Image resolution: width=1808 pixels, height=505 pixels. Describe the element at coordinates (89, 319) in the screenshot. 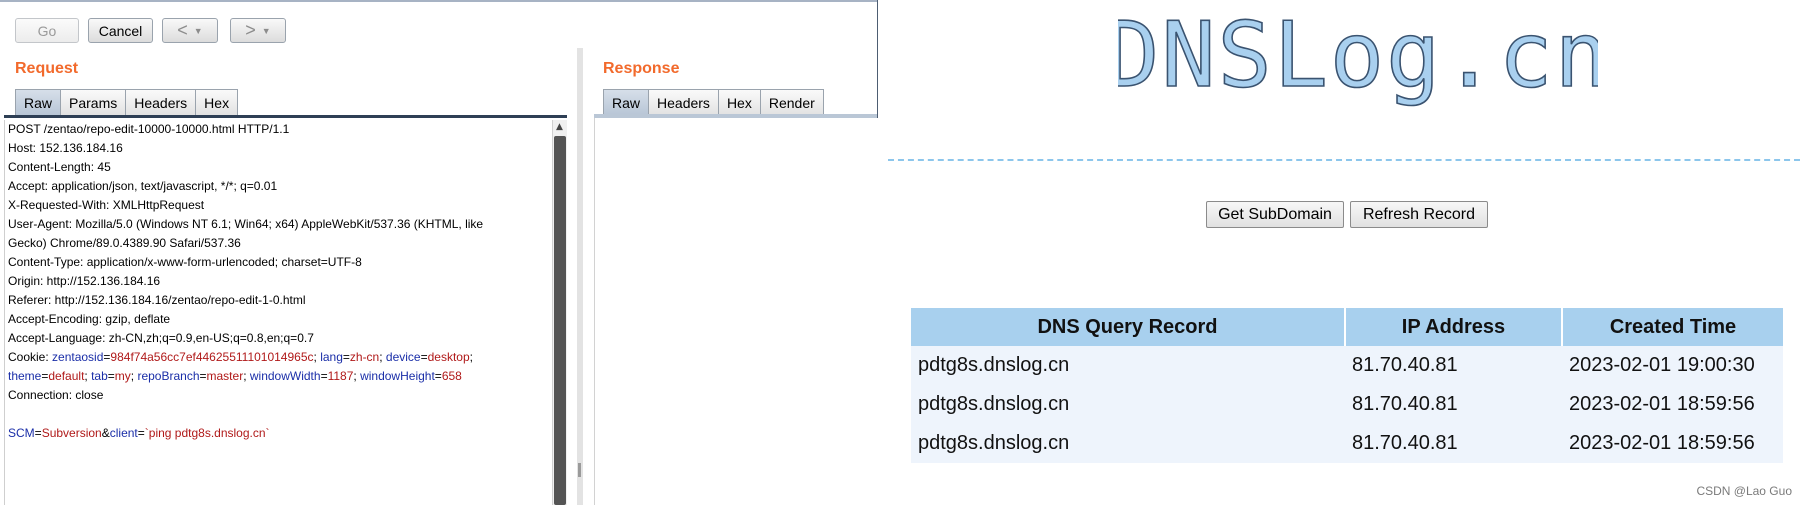

I see `header-line: Accept-Encoding: gzip, deflate` at that location.